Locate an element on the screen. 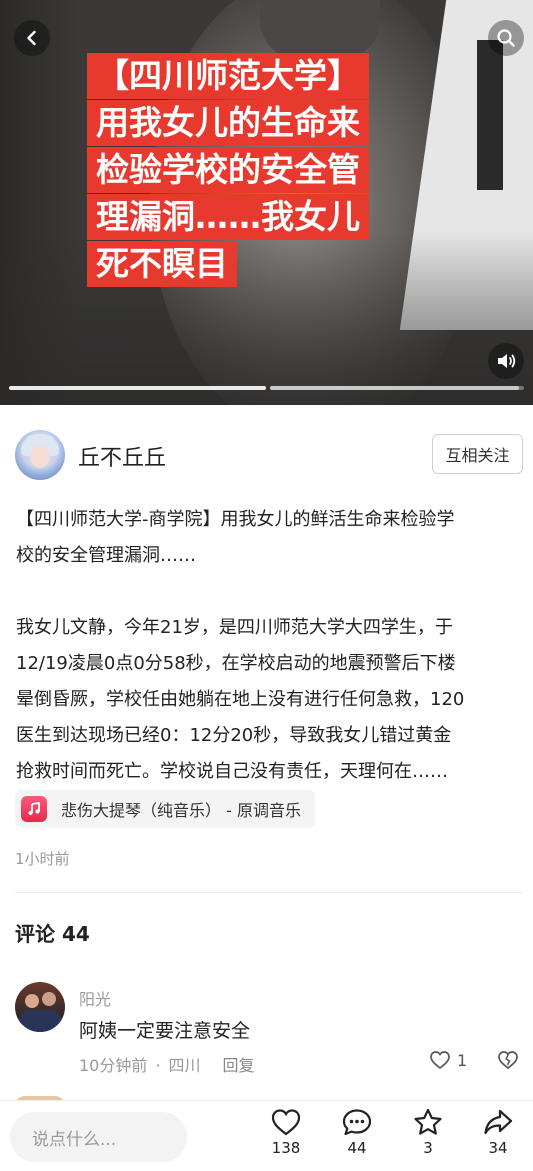 This screenshot has height=1171, width=533. music-title: 悲伤大提琴（纯音乐） - 原调音乐 is located at coordinates (181, 810).